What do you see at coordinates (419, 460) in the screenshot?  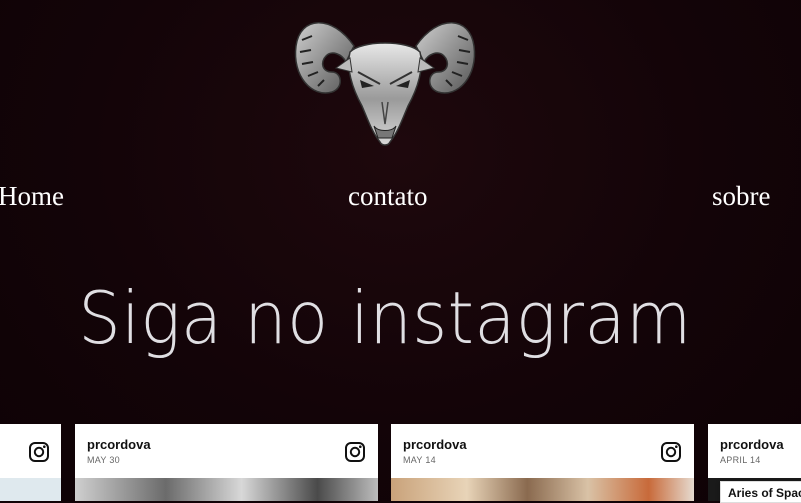 I see `post-date: MAY 14` at bounding box center [419, 460].